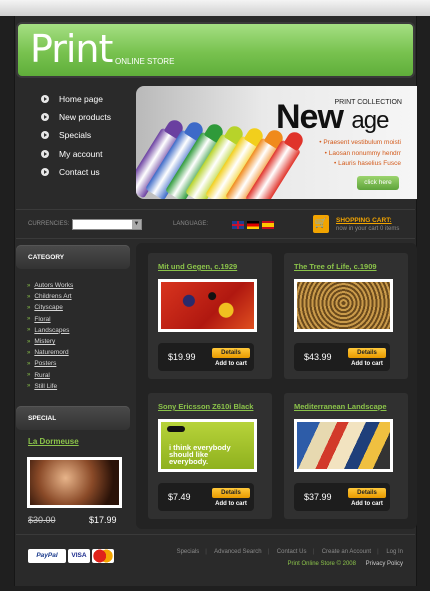  Describe the element at coordinates (340, 406) in the screenshot. I see `product-title: Mediterranean Landscape` at that location.